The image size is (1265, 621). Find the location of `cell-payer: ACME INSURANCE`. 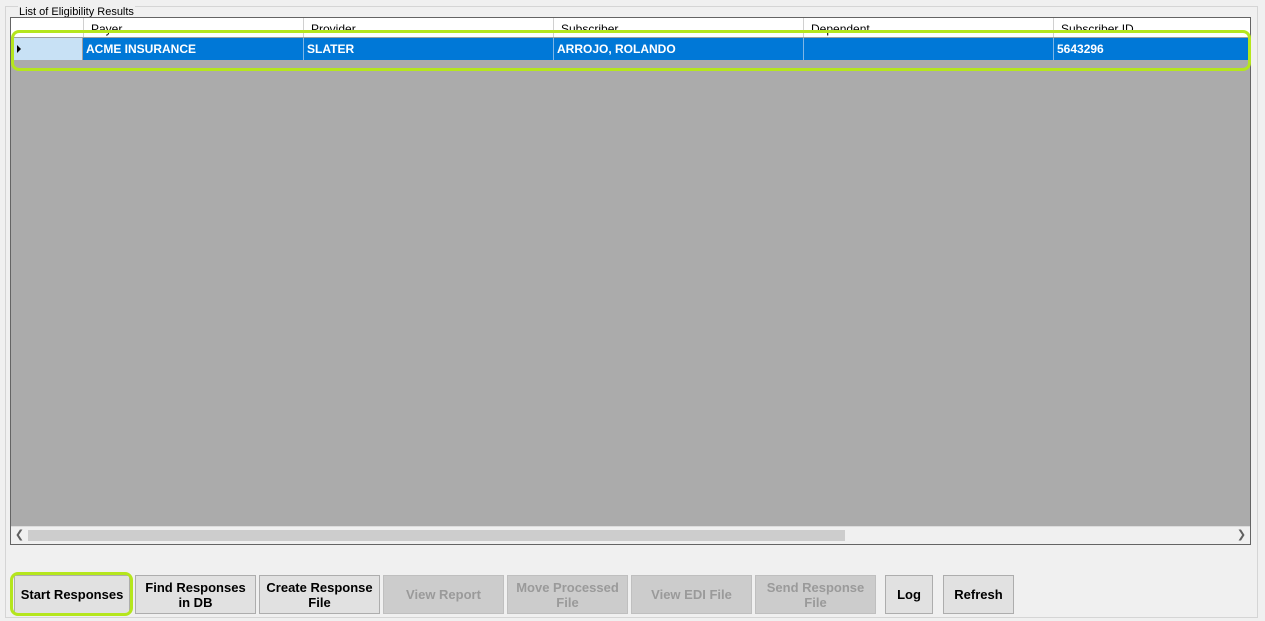

cell-payer: ACME INSURANCE is located at coordinates (193, 49).